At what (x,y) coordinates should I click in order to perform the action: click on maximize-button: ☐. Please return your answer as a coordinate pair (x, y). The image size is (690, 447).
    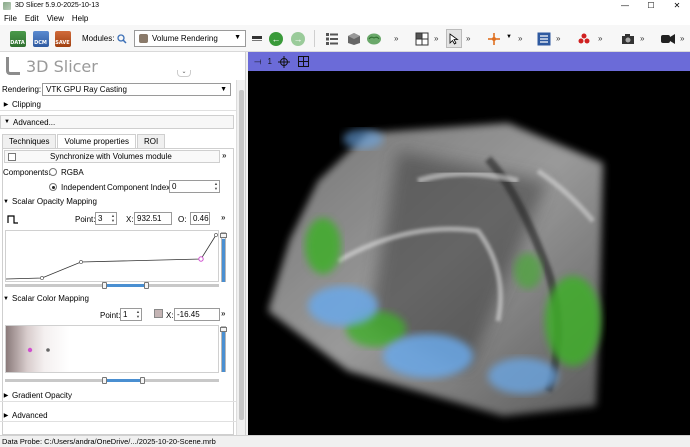
    Looking at the image, I should click on (651, 5).